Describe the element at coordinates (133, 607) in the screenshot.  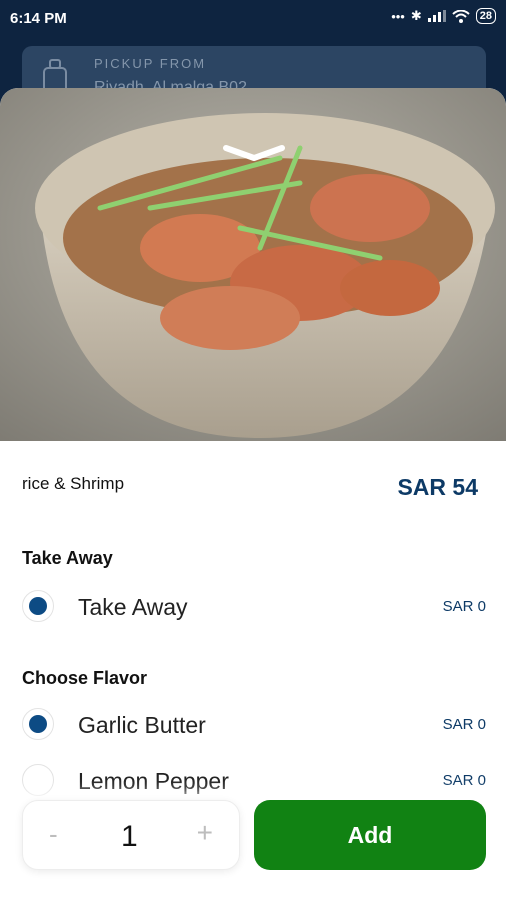
I see `option-name: Take Away` at that location.